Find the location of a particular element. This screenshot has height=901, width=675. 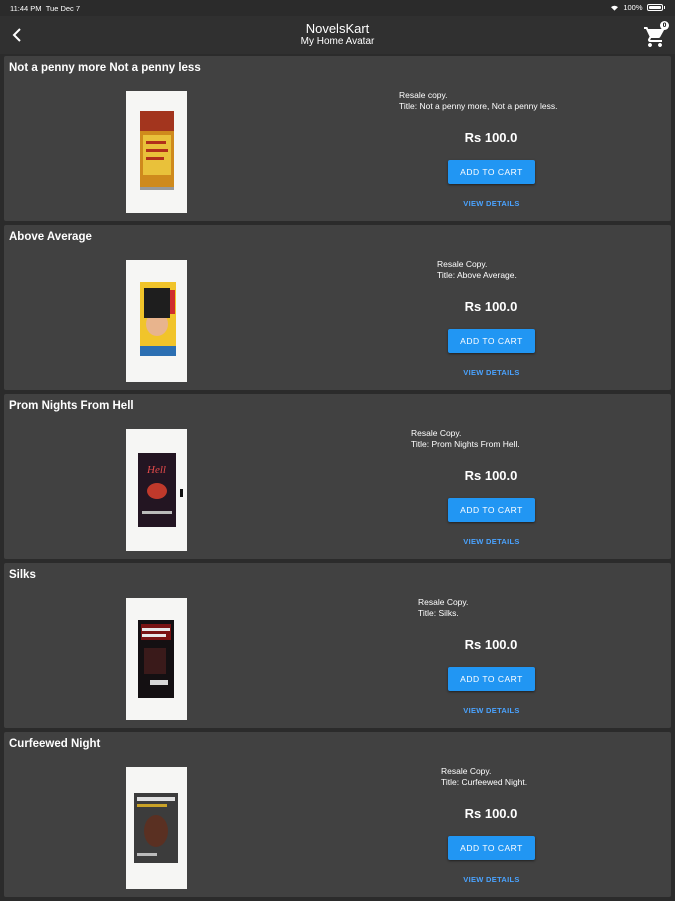

status-right: 100% is located at coordinates (637, 7).